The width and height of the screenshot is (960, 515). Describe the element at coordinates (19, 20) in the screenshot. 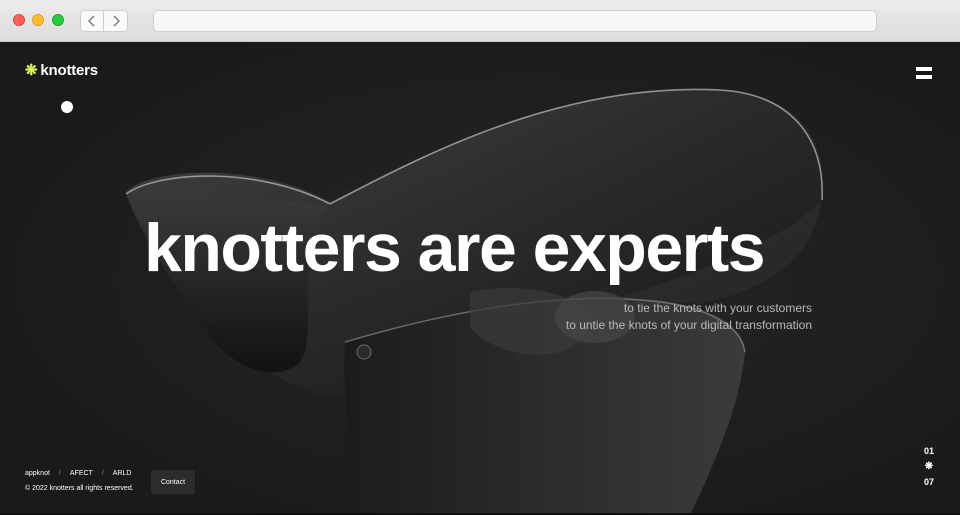

I see `close-window-button` at that location.